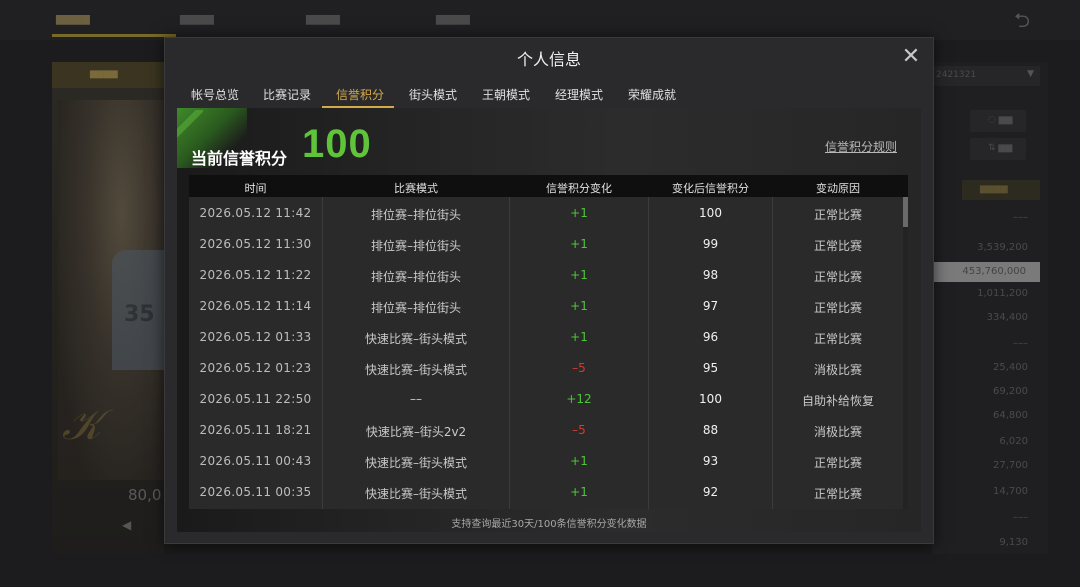  What do you see at coordinates (255, 306) in the screenshot?
I see `cell-time: 2026.05.12 11:14` at bounding box center [255, 306].